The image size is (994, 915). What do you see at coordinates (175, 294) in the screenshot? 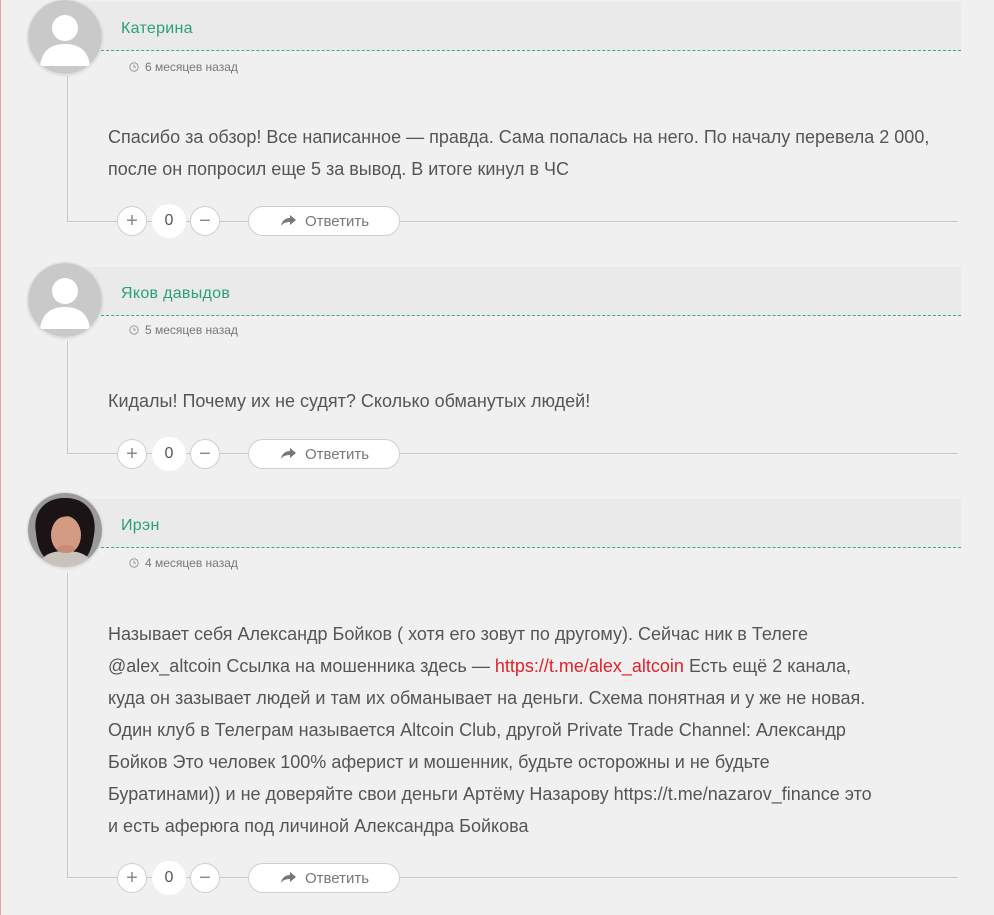
I see `comment-author: Яков давыдов` at bounding box center [175, 294].